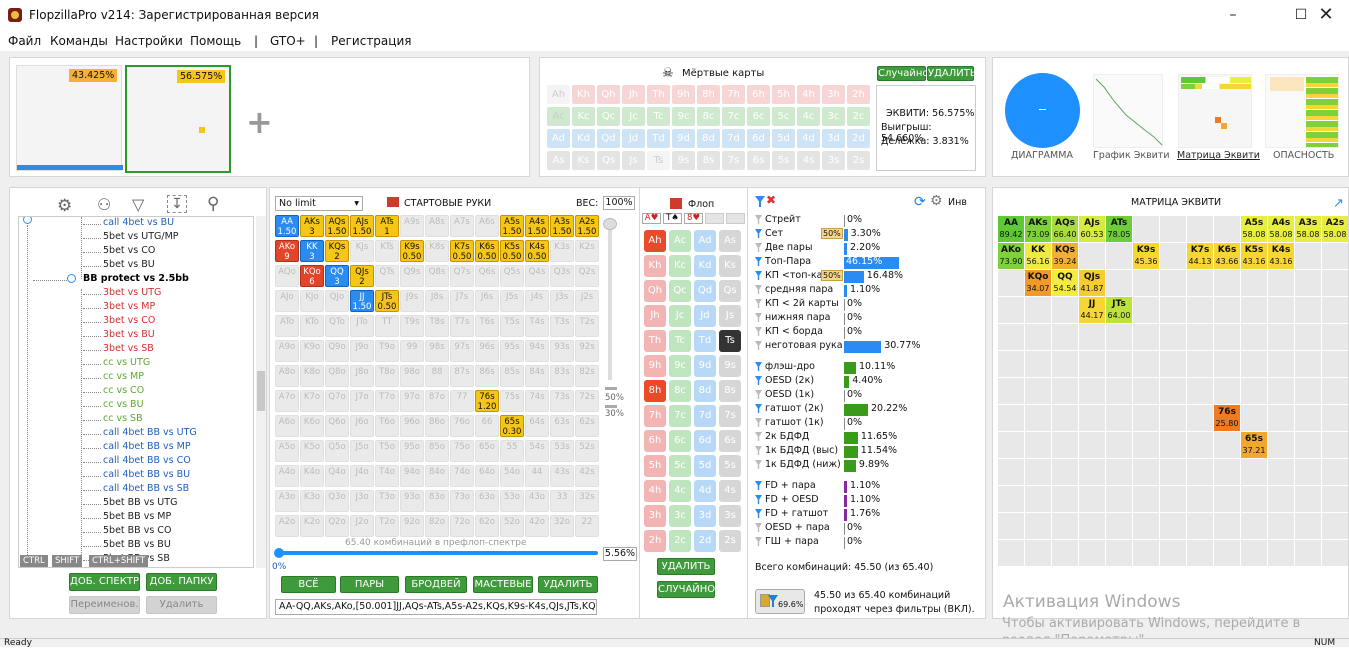 The image size is (1349, 648). I want to click on hand-QTs: QTs, so click(387, 276).